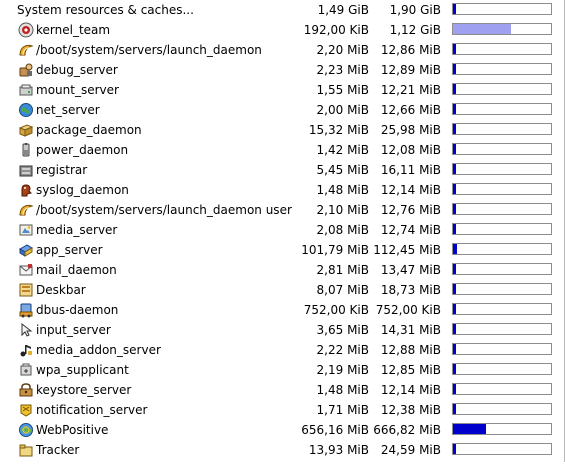  I want to click on process-row: Tracker 13,93 MiB 24,59 MiB, so click(281, 450).